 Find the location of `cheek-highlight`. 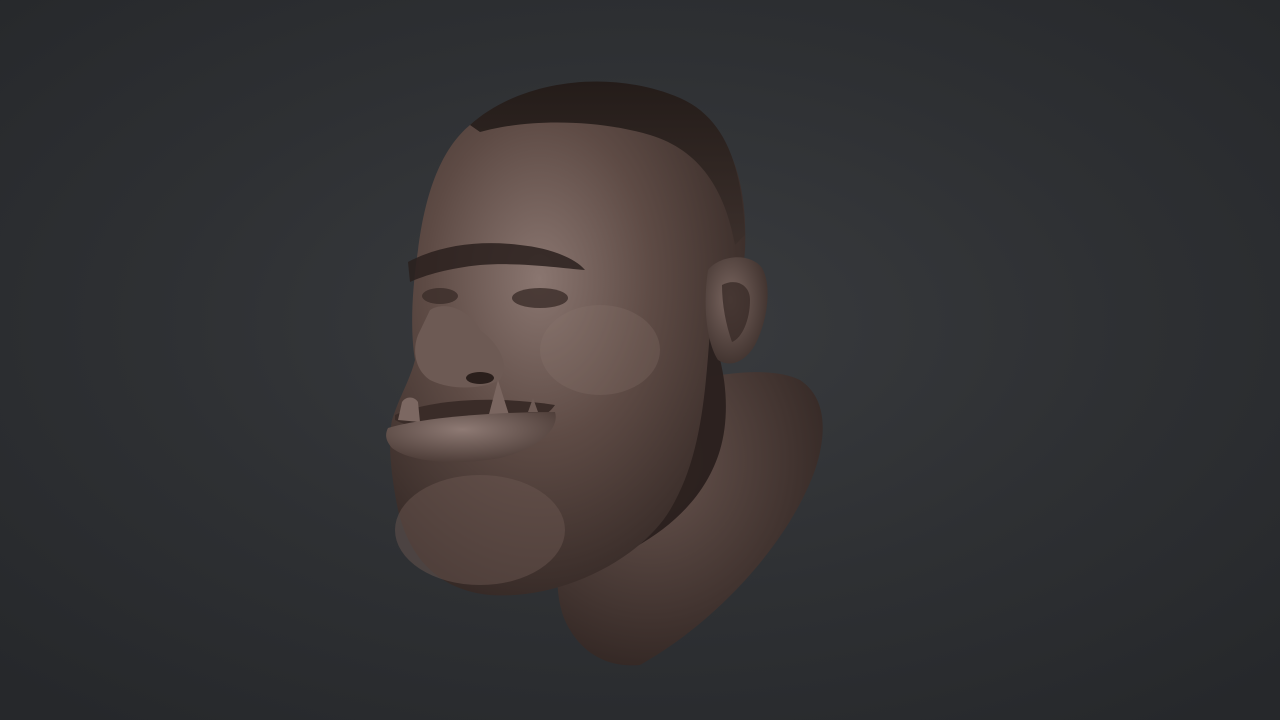

cheek-highlight is located at coordinates (600, 350).